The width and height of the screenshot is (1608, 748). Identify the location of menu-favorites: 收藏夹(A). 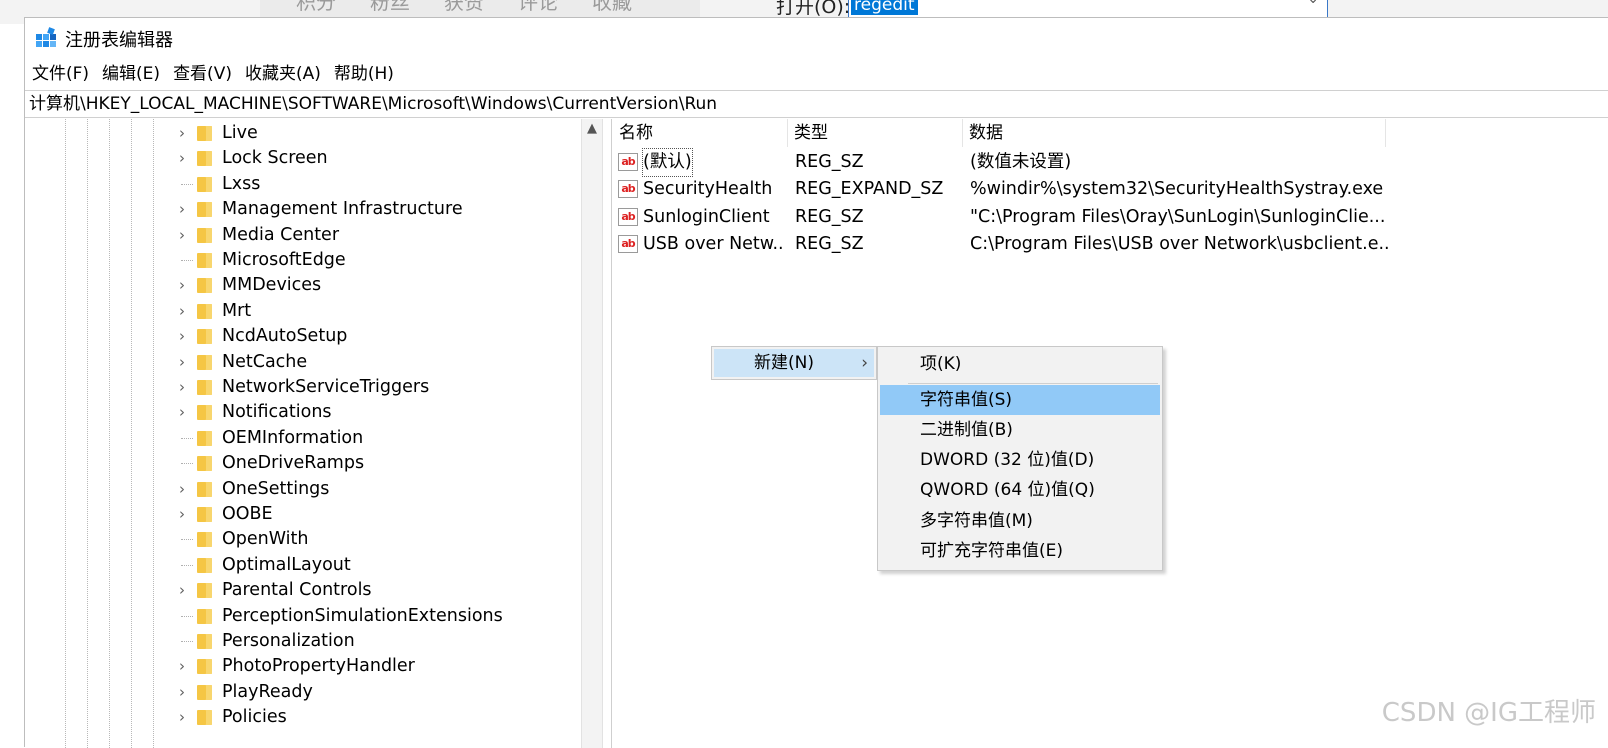
(282, 74).